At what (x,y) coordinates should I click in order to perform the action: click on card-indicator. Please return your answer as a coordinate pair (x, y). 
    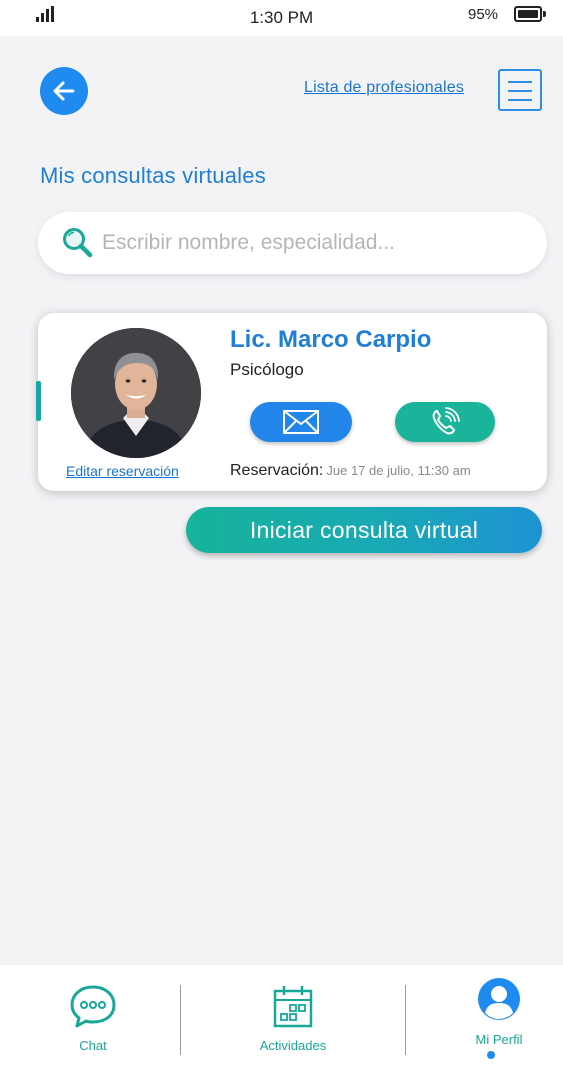
    Looking at the image, I should click on (38, 401).